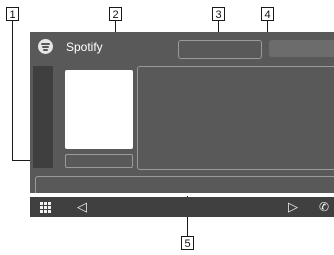 The height and width of the screenshot is (255, 334). Describe the element at coordinates (45, 46) in the screenshot. I see `spotify-icon` at that location.